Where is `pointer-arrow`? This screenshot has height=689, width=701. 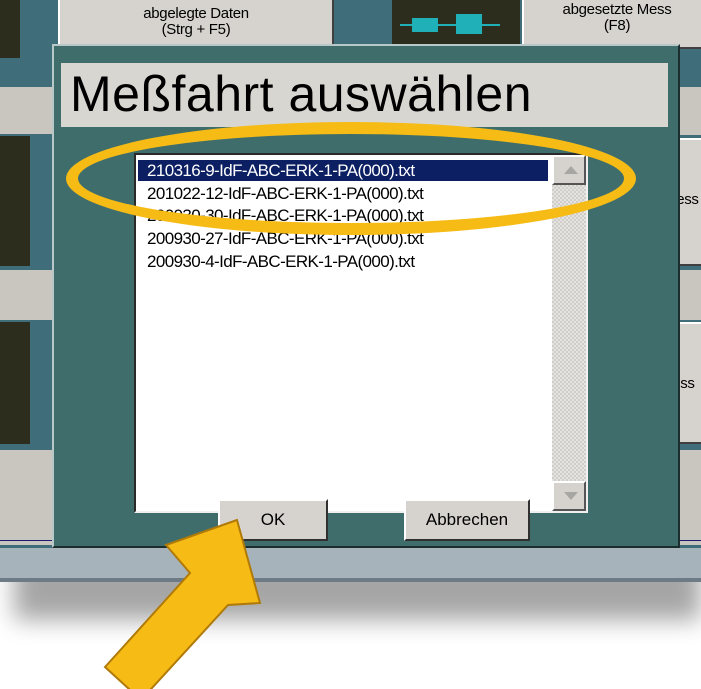
pointer-arrow is located at coordinates (182, 603).